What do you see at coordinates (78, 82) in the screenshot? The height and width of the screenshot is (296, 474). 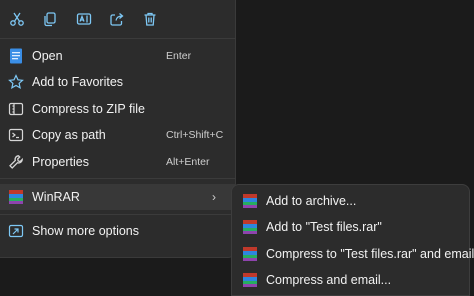 I see `menu-item-label: Add to Favorites` at bounding box center [78, 82].